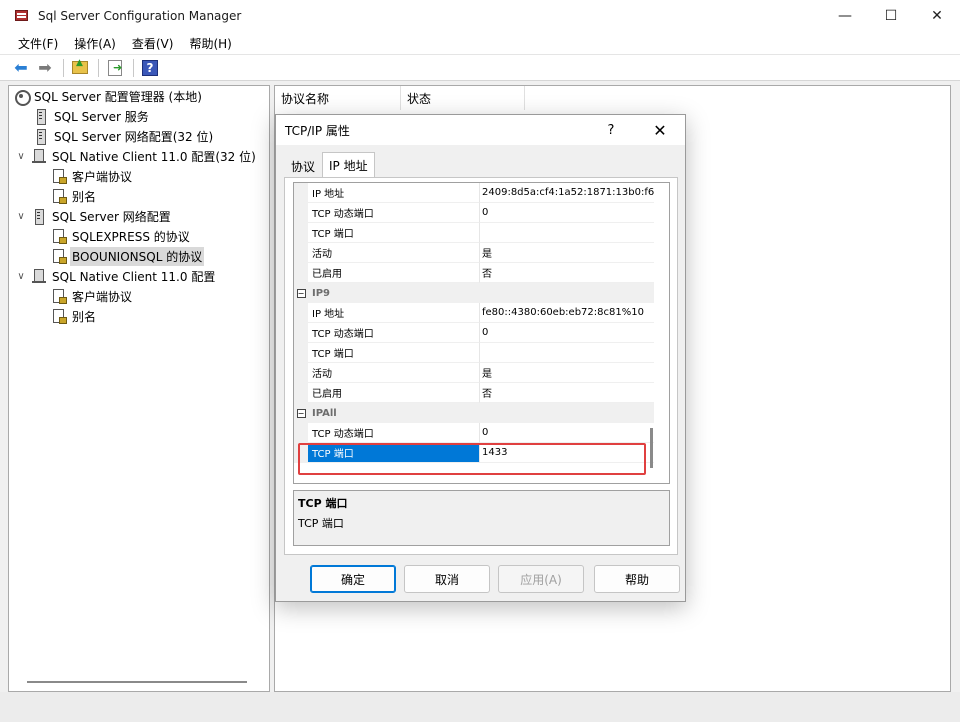 The image size is (960, 722). What do you see at coordinates (637, 579) in the screenshot?
I see `help-button: 帮助` at bounding box center [637, 579].